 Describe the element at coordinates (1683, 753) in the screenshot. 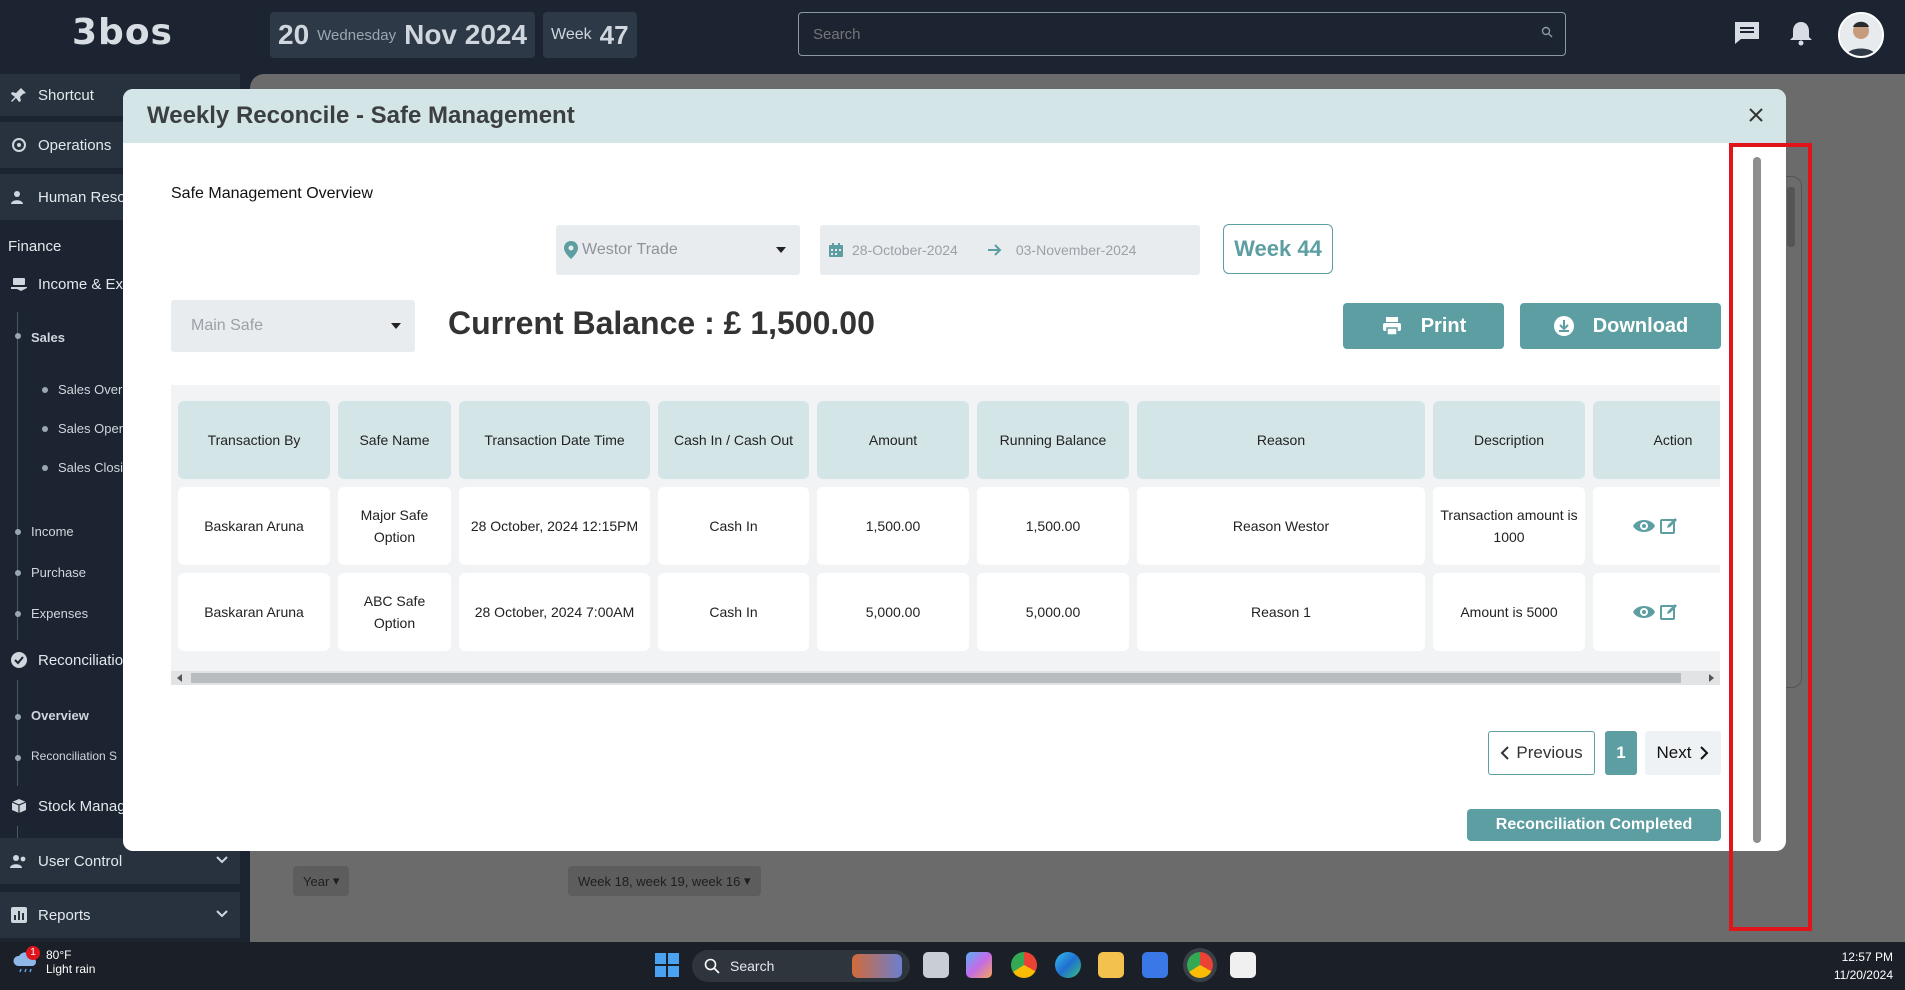

I see `next-page-button: Next` at that location.